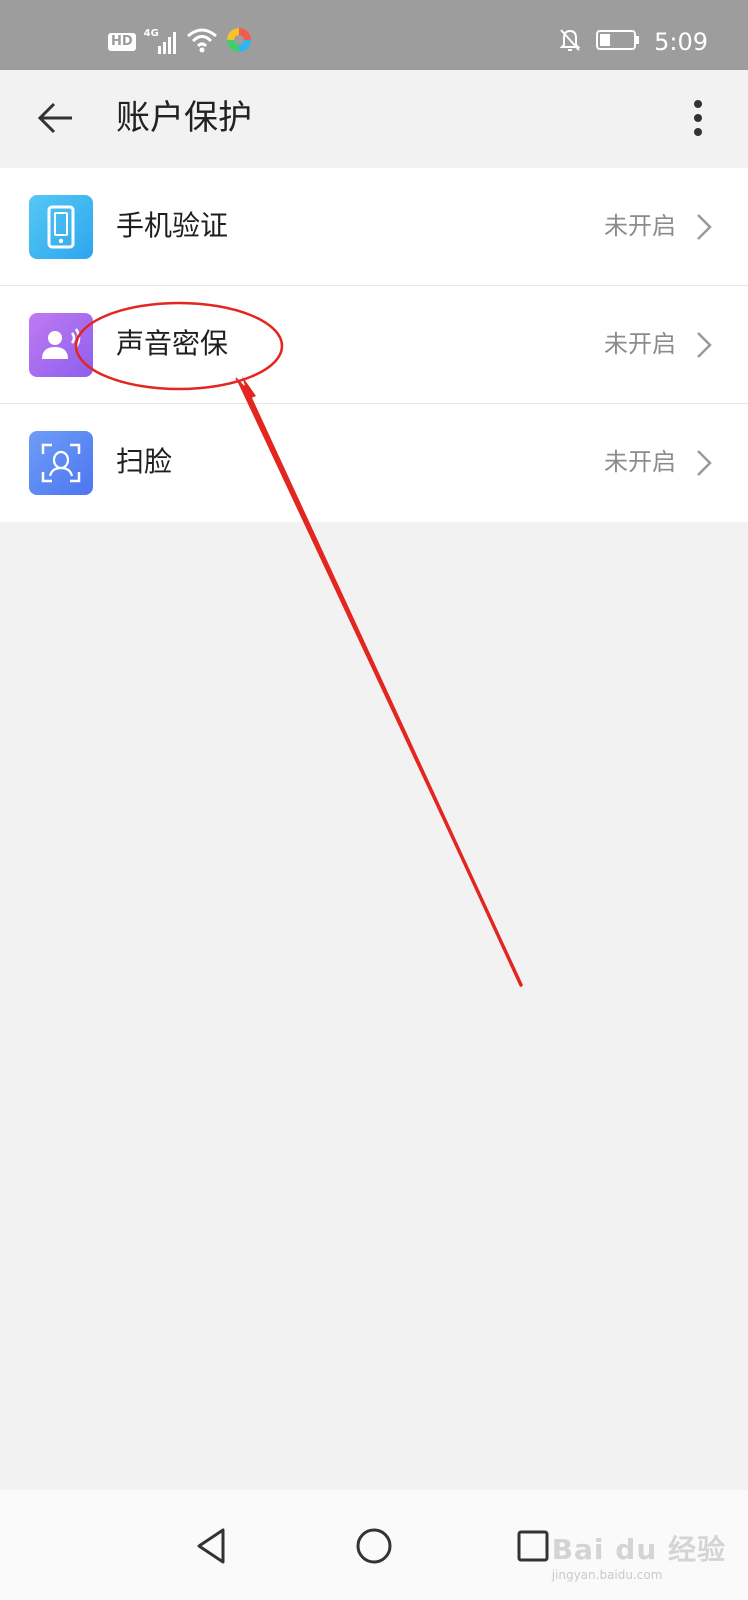 The height and width of the screenshot is (1600, 748). Describe the element at coordinates (681, 42) in the screenshot. I see `clock: 5:09` at that location.